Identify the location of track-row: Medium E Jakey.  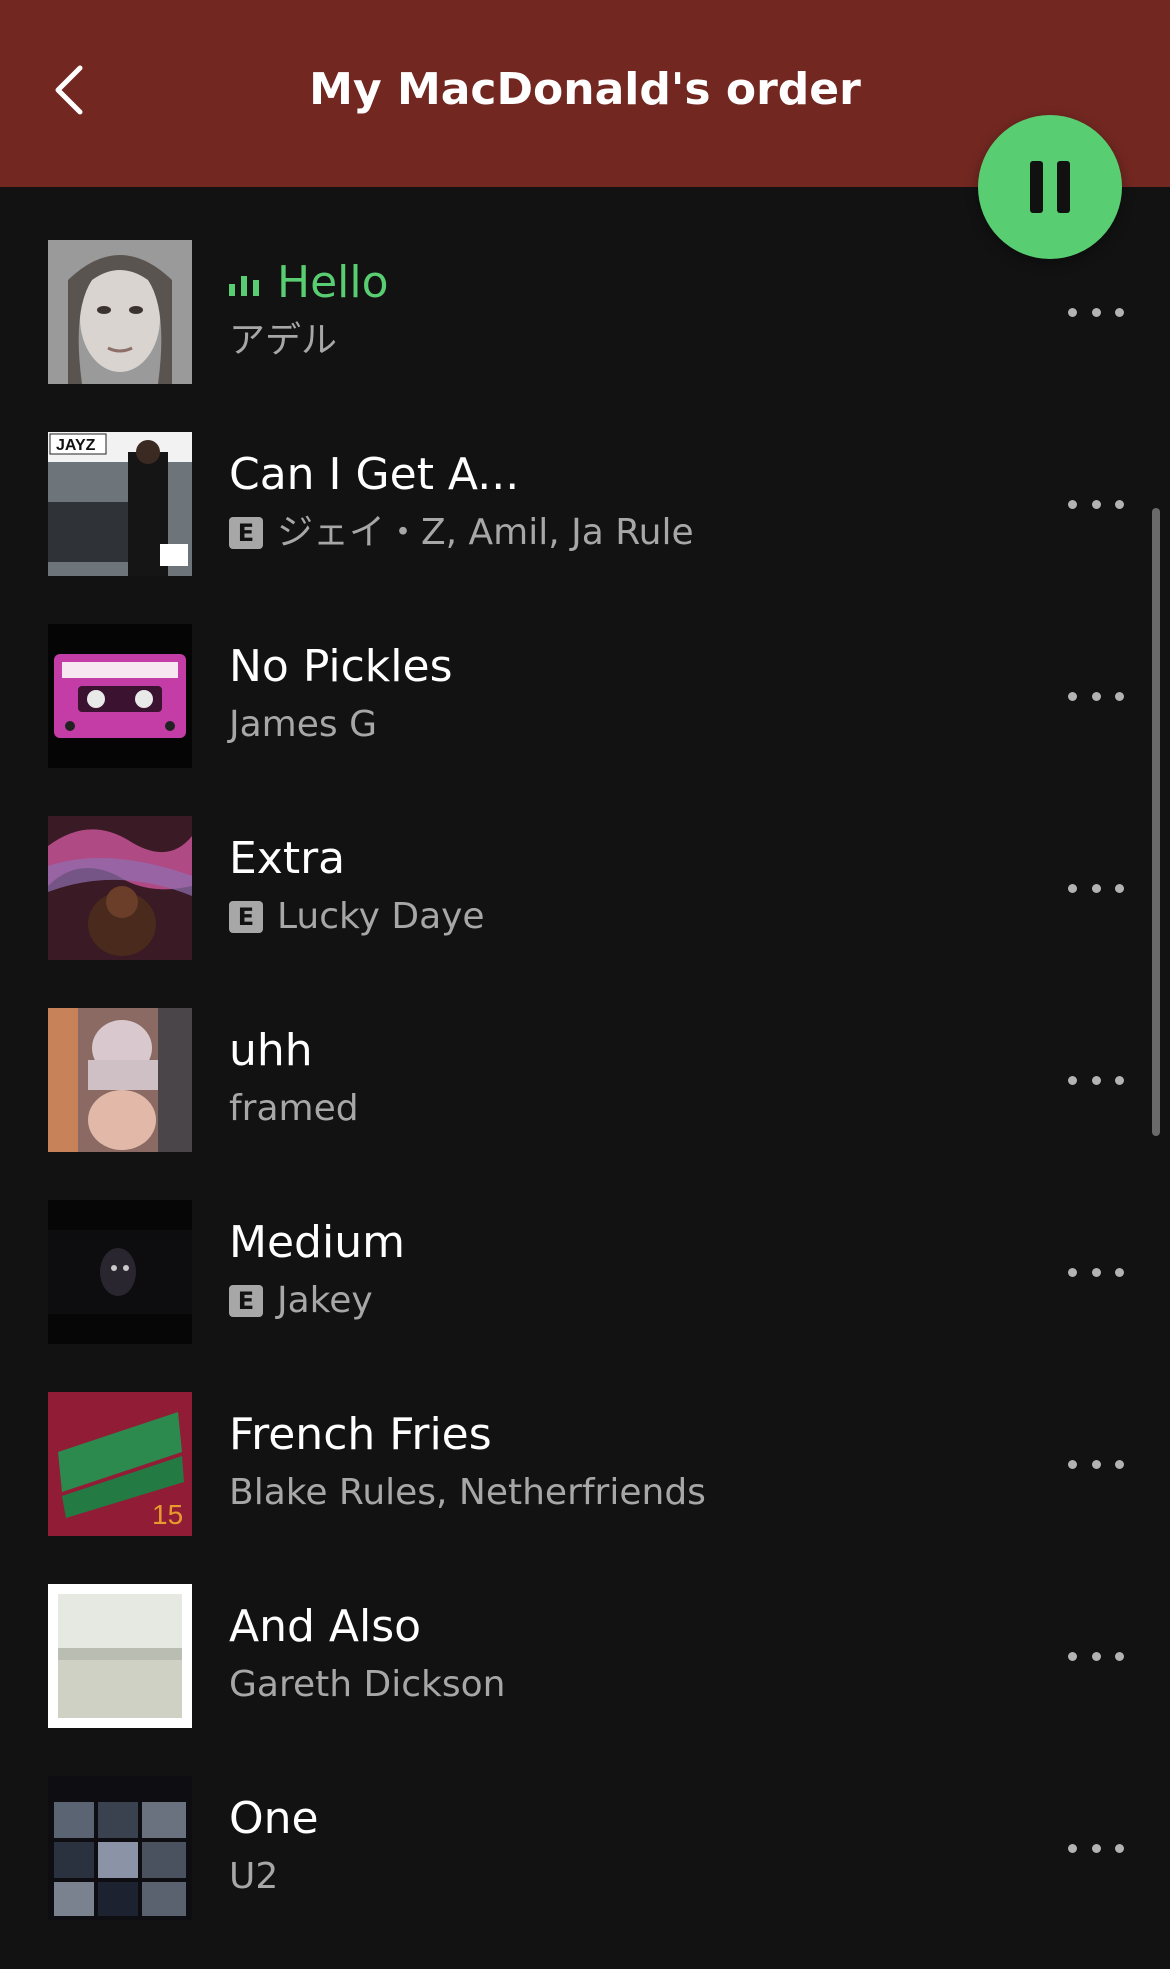
(585, 1245).